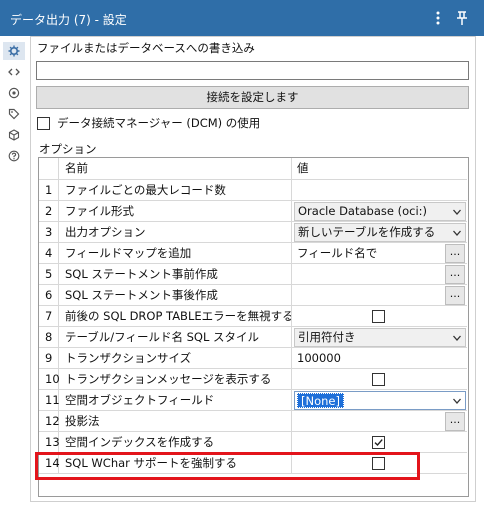  Describe the element at coordinates (176, 190) in the screenshot. I see `option-name: ファイルごとの最大レコード数` at that location.